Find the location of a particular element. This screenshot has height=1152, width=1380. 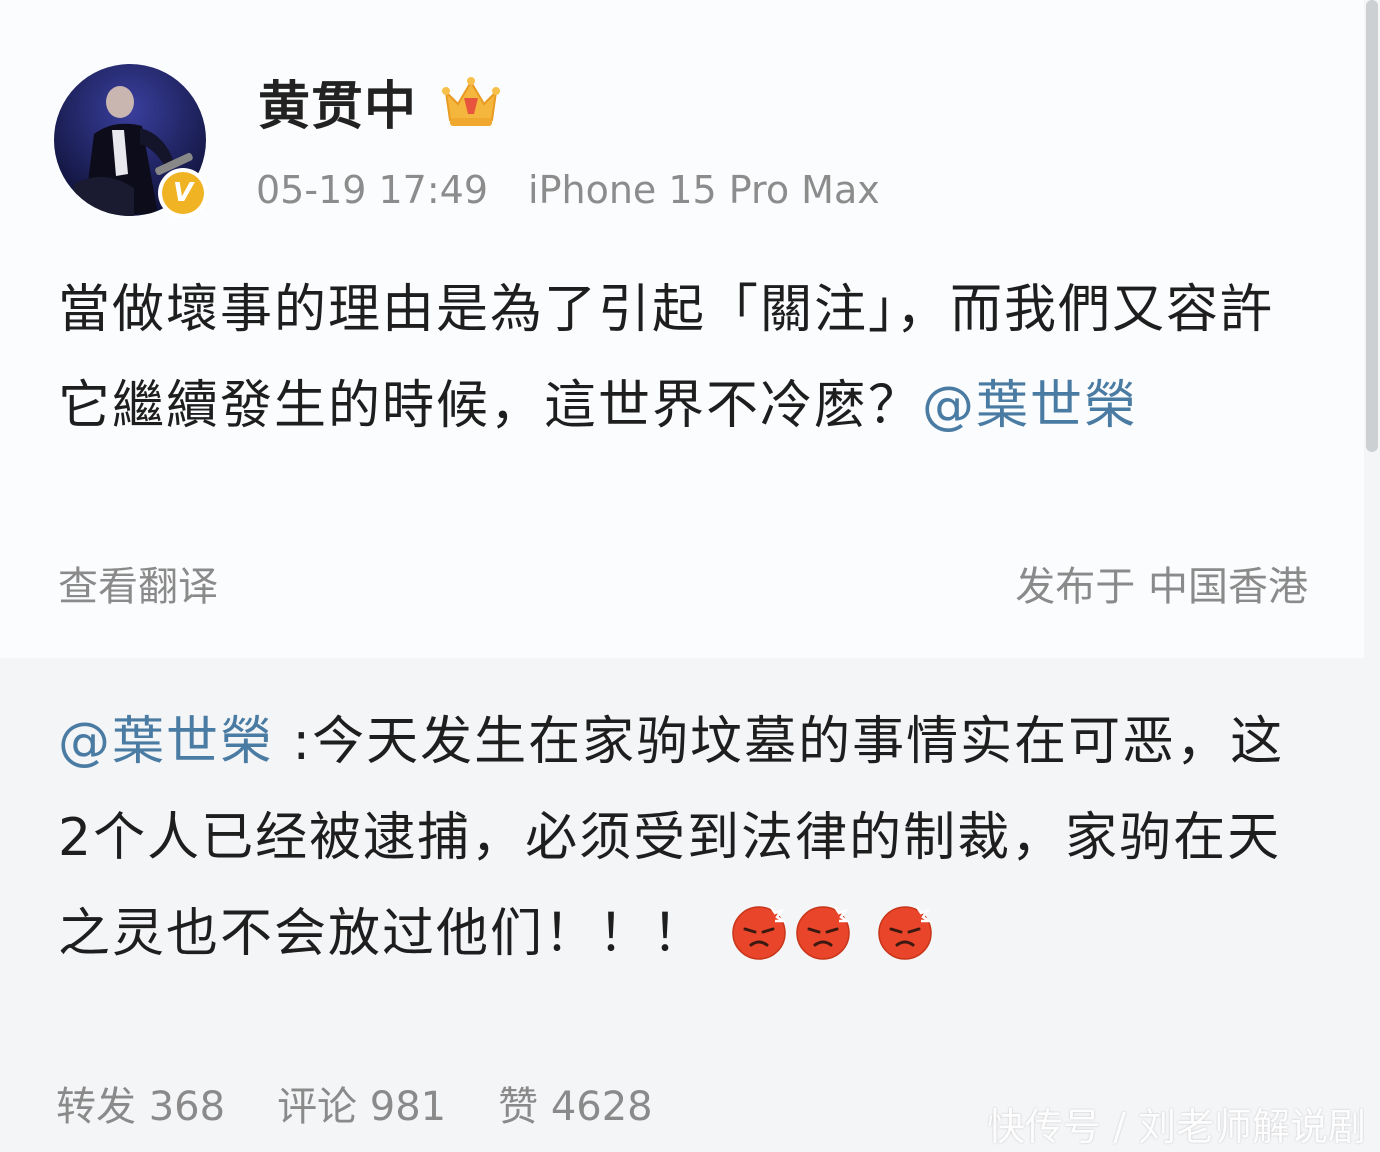

device-label: iPhone 15 Pro Max is located at coordinates (704, 190).